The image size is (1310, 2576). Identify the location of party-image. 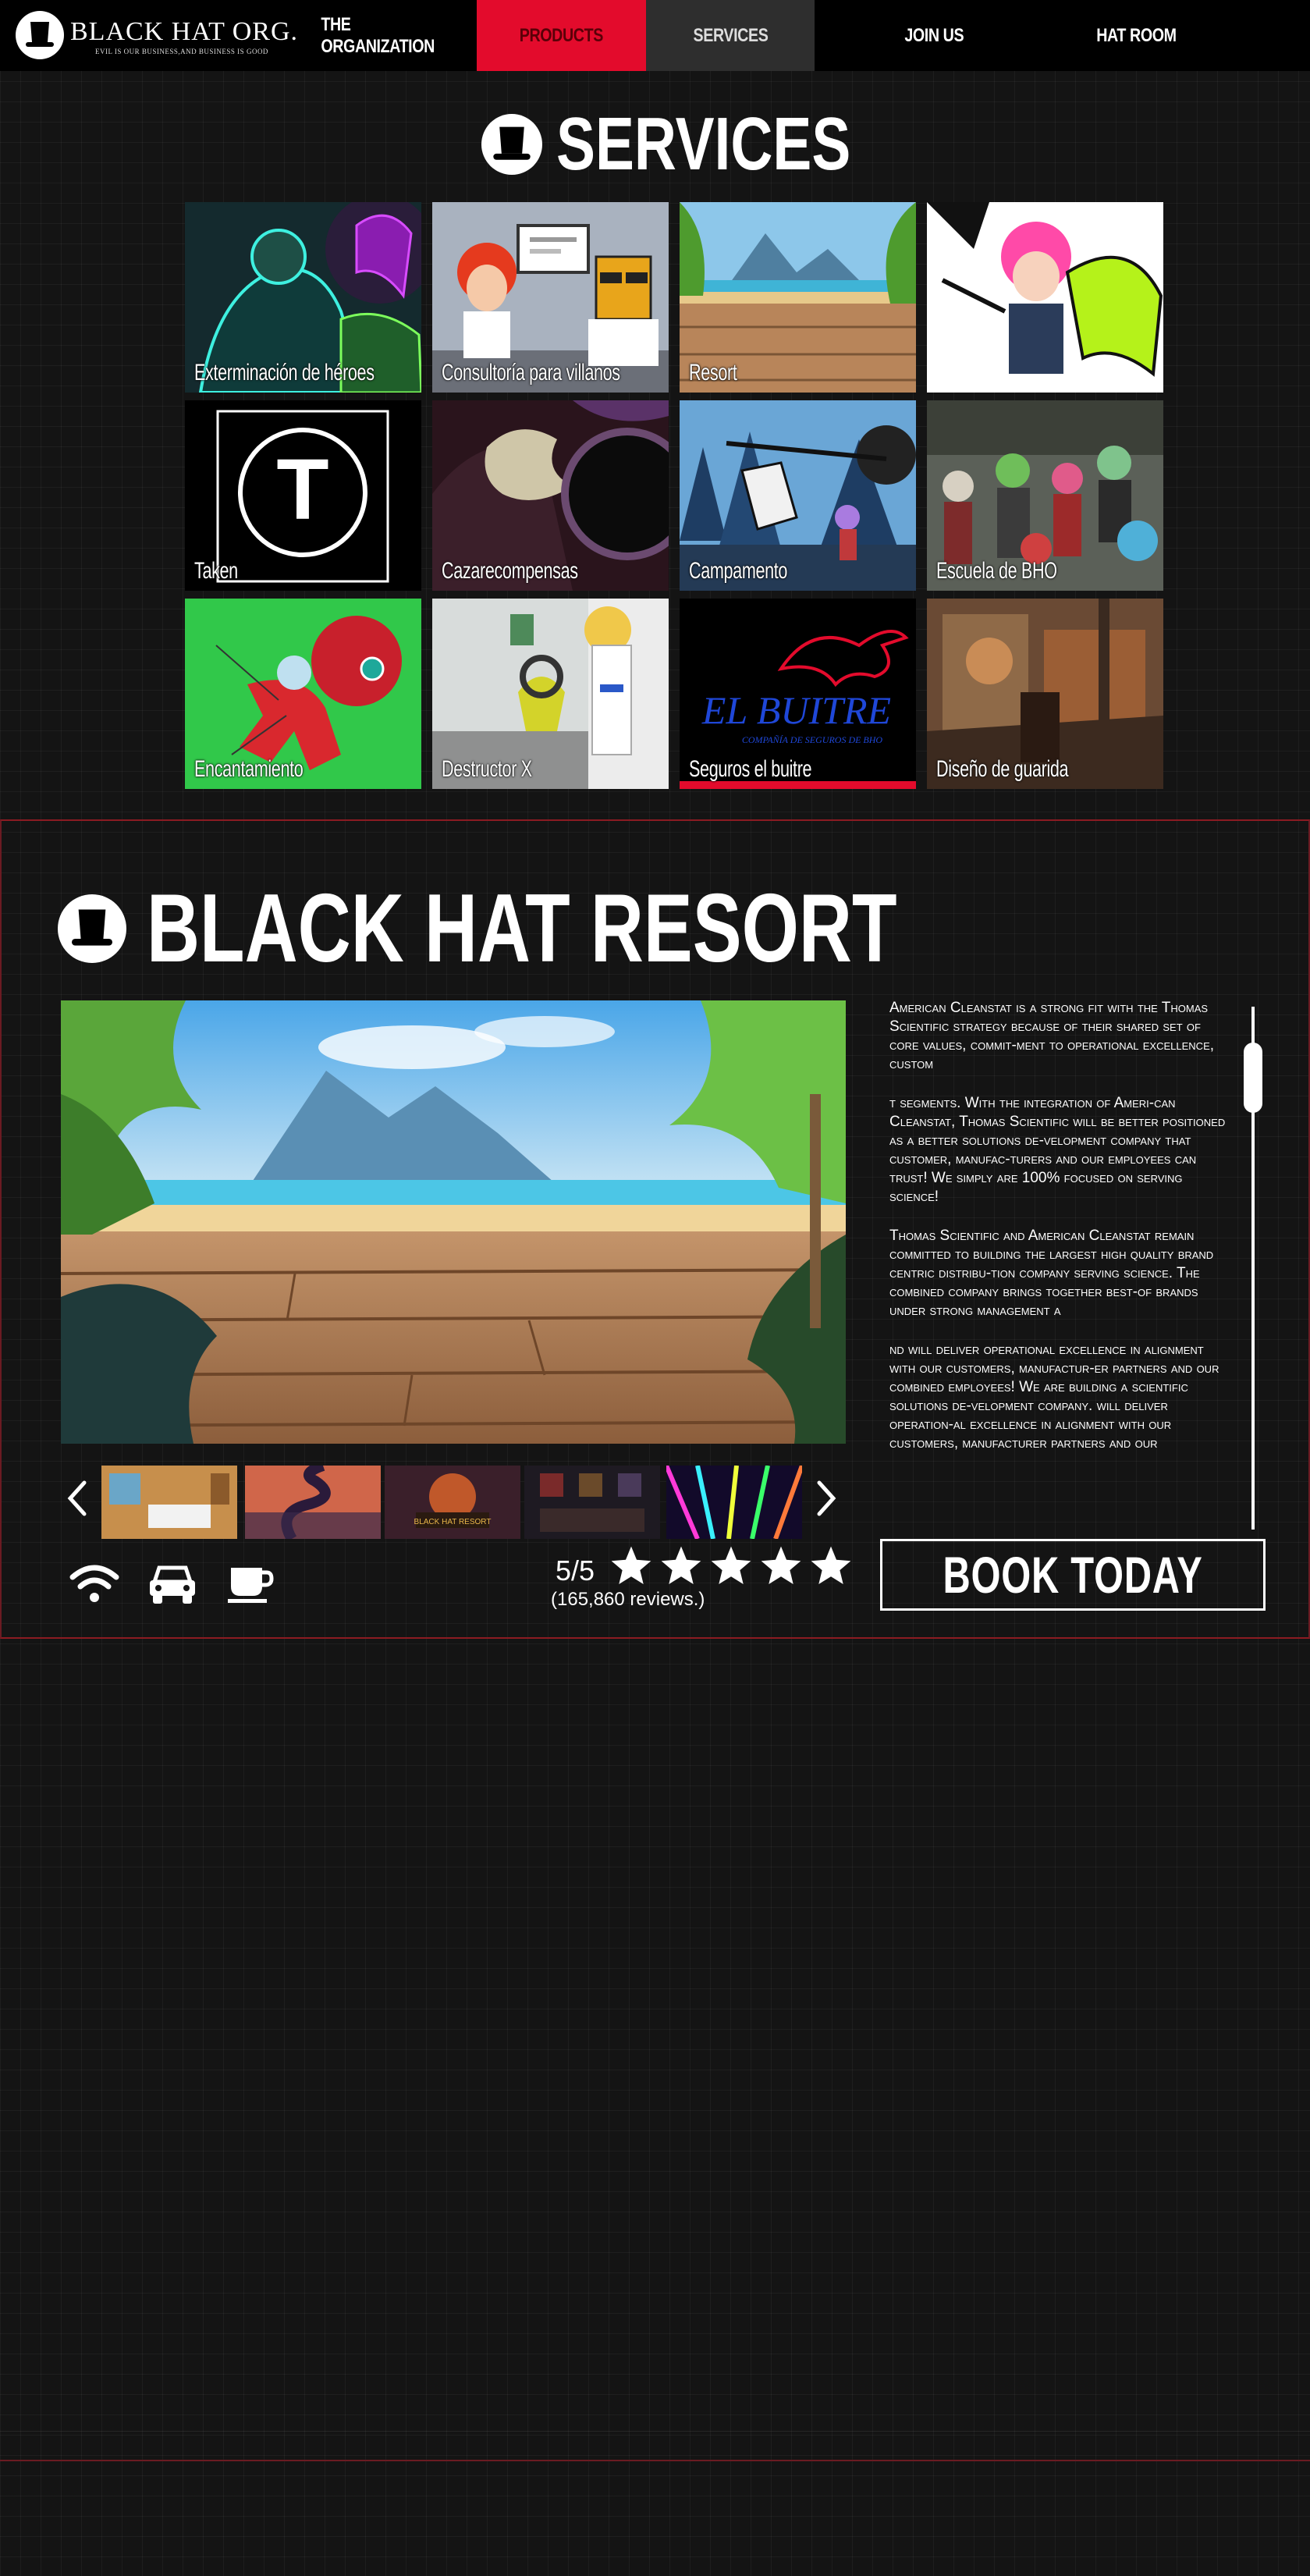
(734, 1503).